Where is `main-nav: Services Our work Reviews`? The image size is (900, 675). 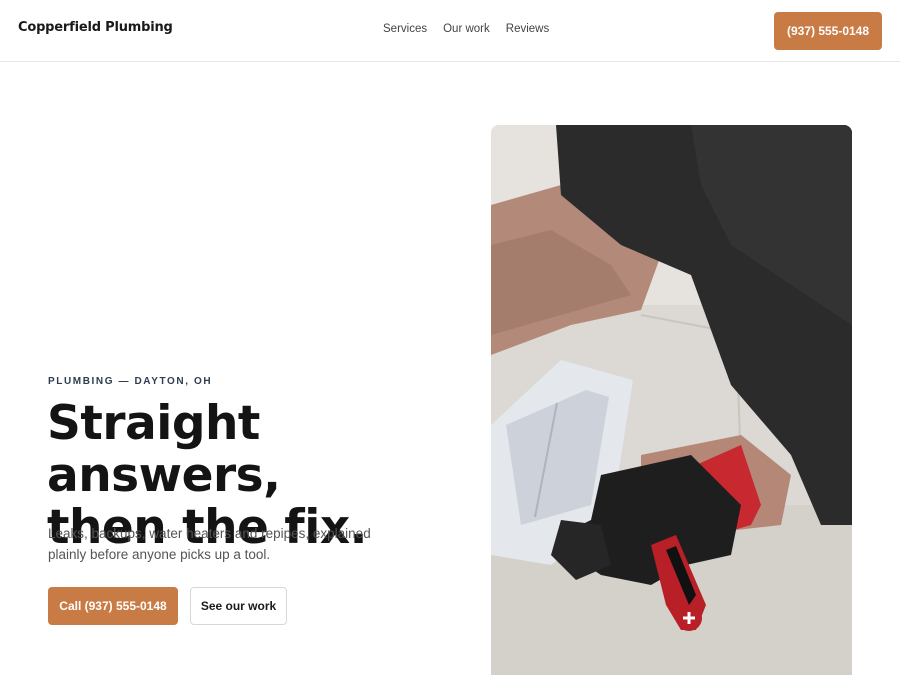
main-nav: Services Our work Reviews is located at coordinates (466, 29).